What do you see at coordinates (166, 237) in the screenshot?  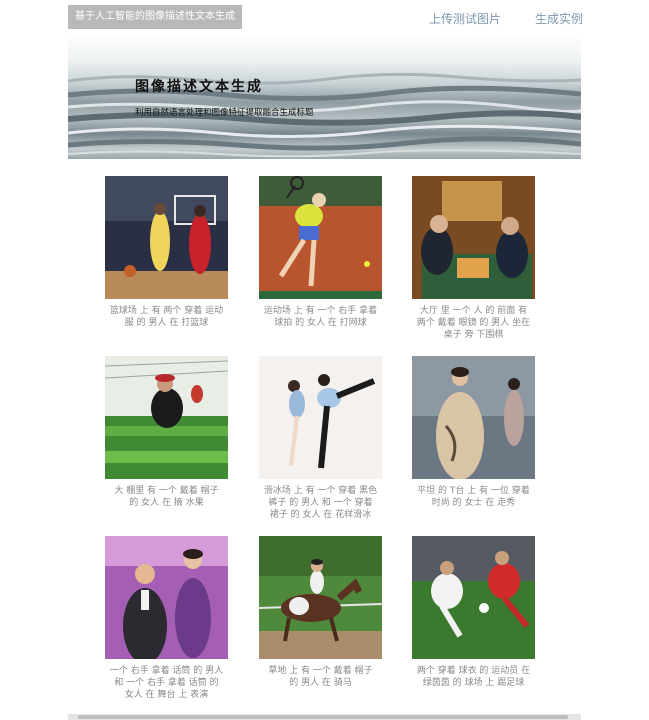 I see `photo-basketball` at bounding box center [166, 237].